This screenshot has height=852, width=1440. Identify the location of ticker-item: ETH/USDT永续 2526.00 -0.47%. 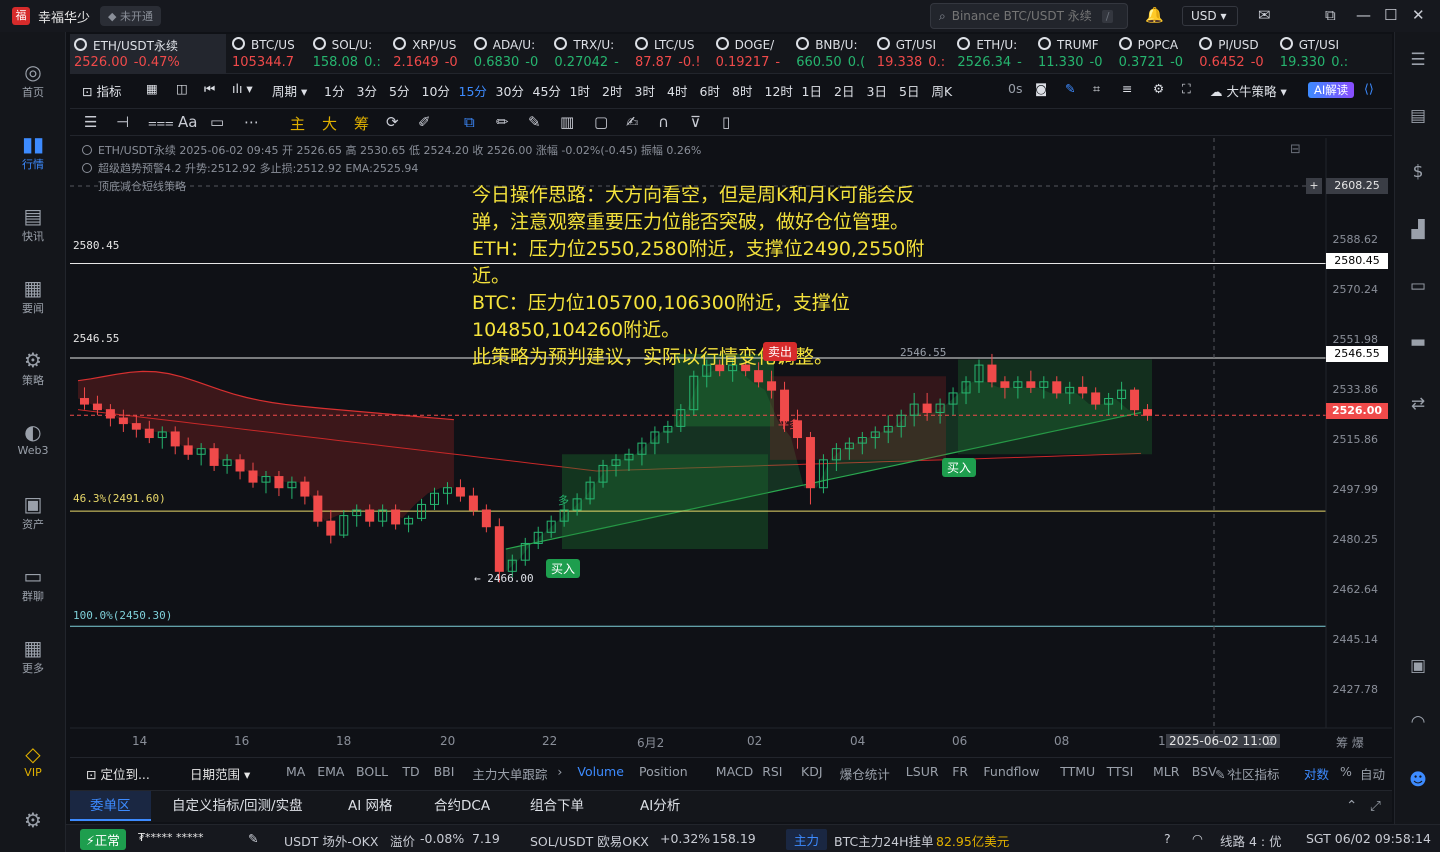
(148, 54).